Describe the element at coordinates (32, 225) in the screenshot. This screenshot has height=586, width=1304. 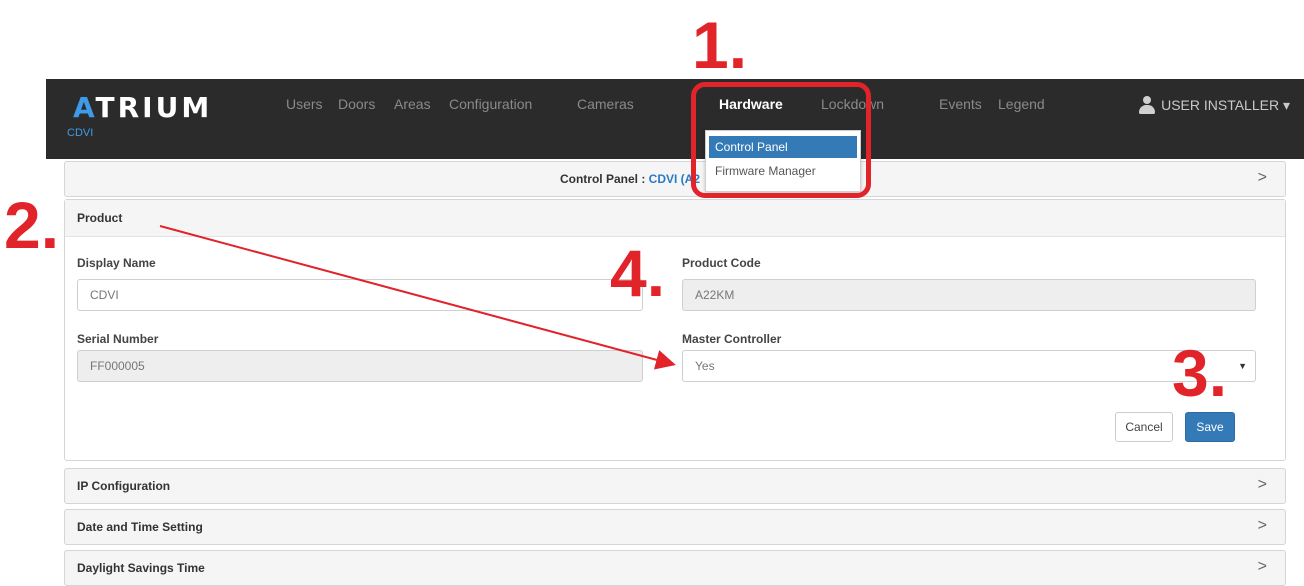
I see `annotation-step-2: 2.` at that location.